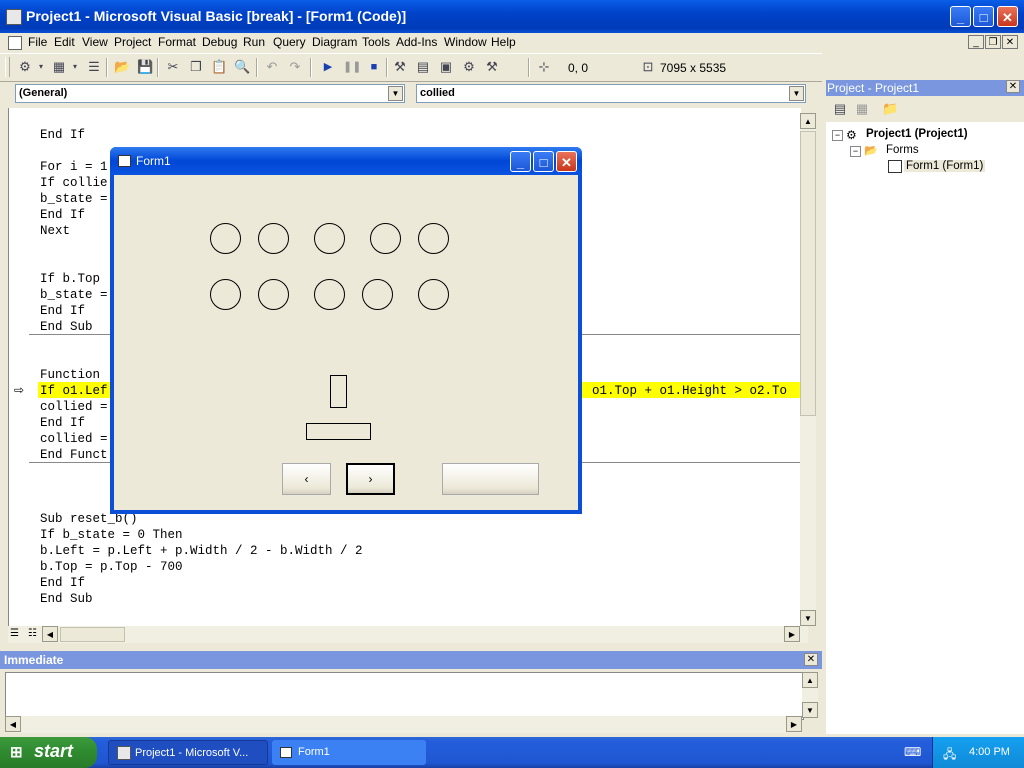  I want to click on menu-diagram: Diagram, so click(334, 42).